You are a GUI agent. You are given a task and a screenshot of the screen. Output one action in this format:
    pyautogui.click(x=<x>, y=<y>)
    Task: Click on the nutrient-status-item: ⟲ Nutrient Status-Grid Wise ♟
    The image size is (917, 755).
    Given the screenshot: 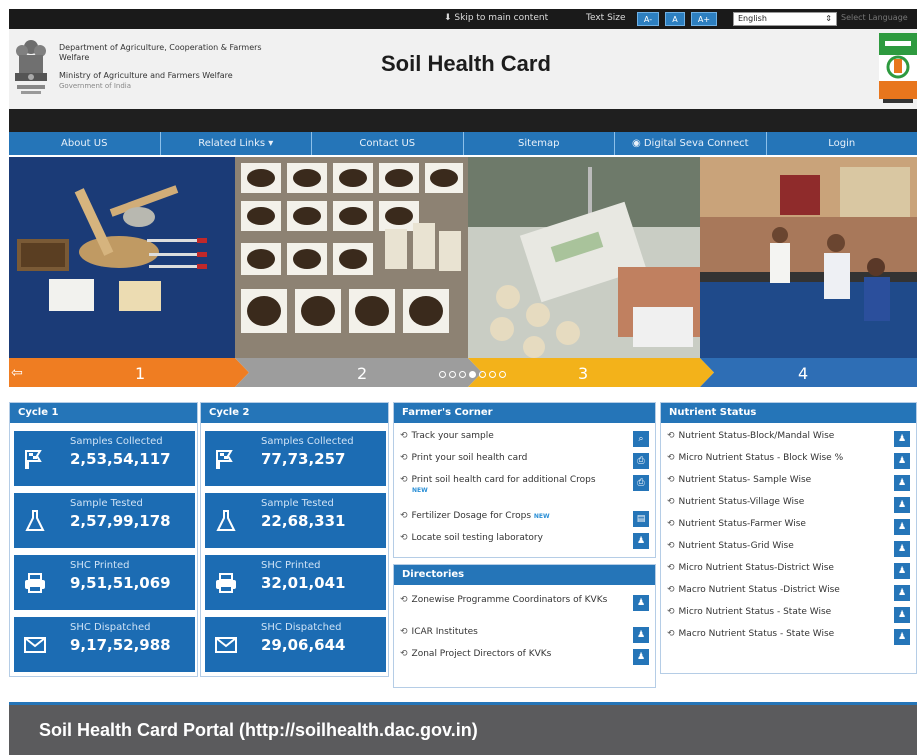 What is the action you would take?
    pyautogui.click(x=789, y=550)
    